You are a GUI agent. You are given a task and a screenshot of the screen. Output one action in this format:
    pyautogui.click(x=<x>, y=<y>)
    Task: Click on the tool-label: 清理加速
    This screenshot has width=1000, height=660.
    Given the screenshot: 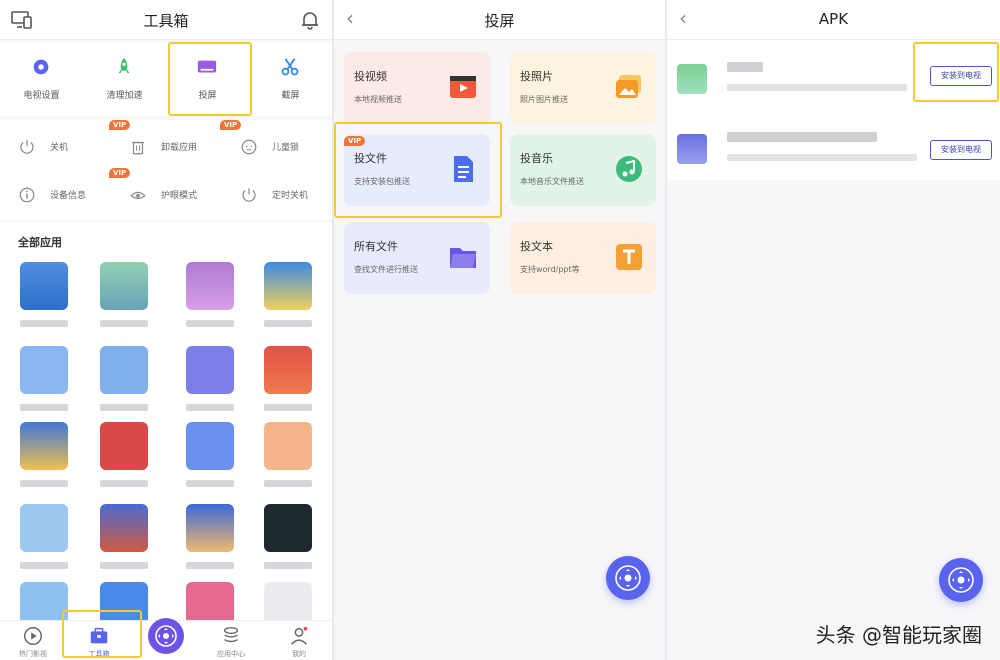 What is the action you would take?
    pyautogui.click(x=124, y=96)
    